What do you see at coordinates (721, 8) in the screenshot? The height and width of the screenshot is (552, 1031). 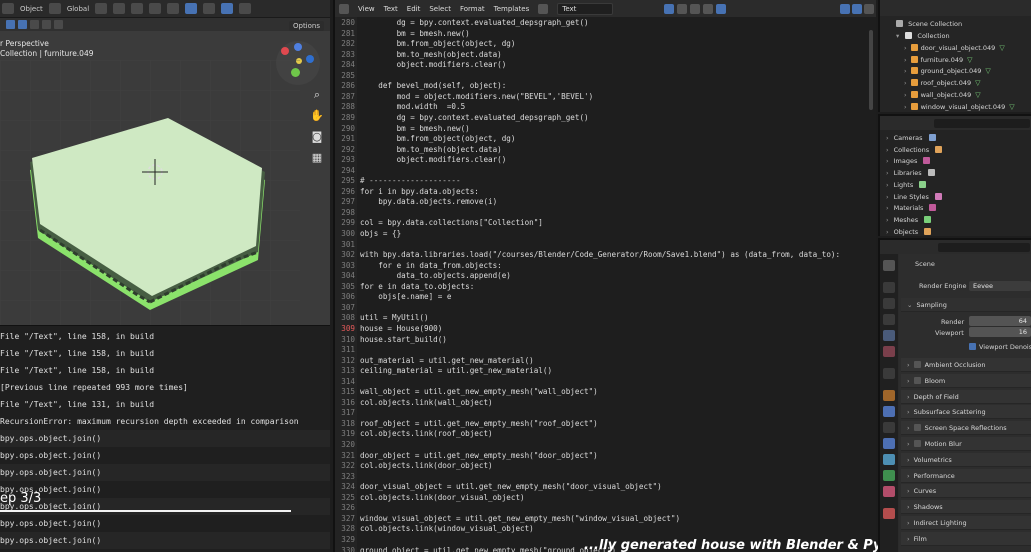 I see `run-script-icon` at bounding box center [721, 8].